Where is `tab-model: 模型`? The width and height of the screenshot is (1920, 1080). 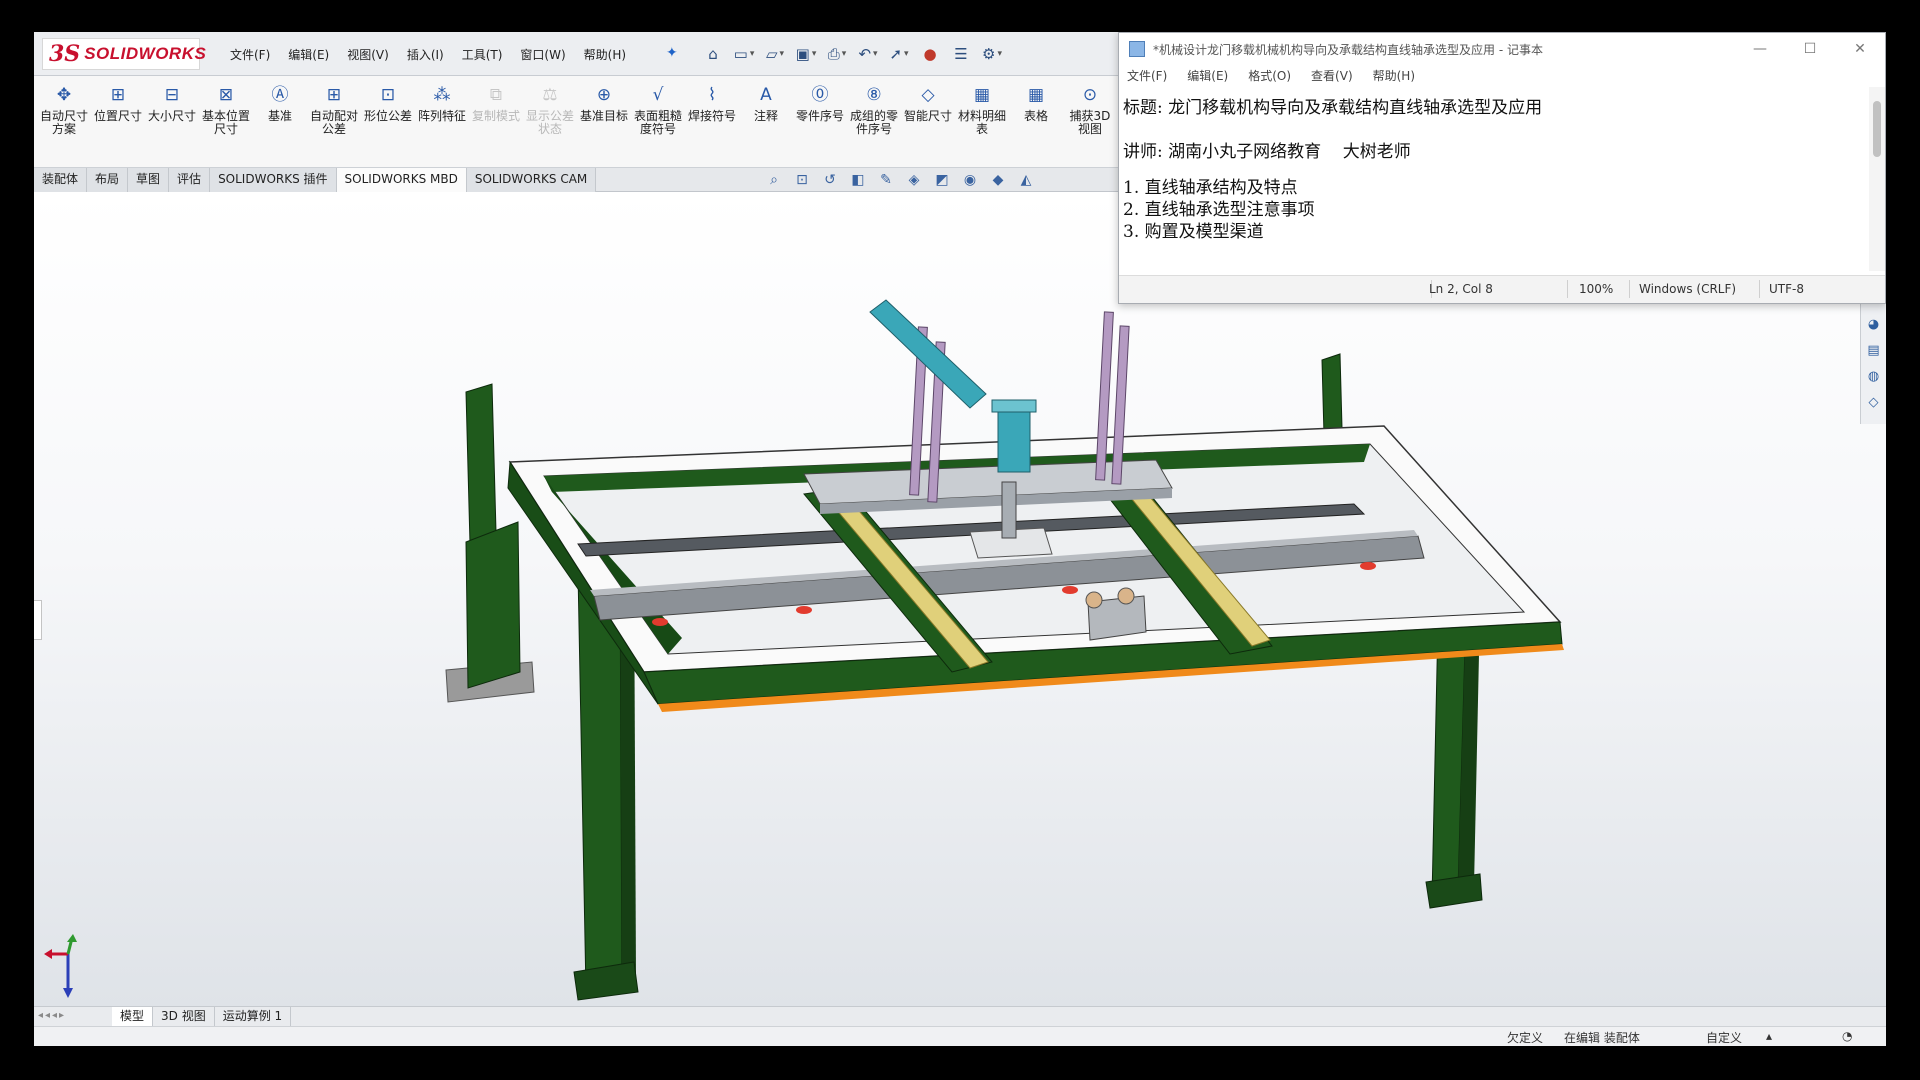
tab-model: 模型 is located at coordinates (133, 1017).